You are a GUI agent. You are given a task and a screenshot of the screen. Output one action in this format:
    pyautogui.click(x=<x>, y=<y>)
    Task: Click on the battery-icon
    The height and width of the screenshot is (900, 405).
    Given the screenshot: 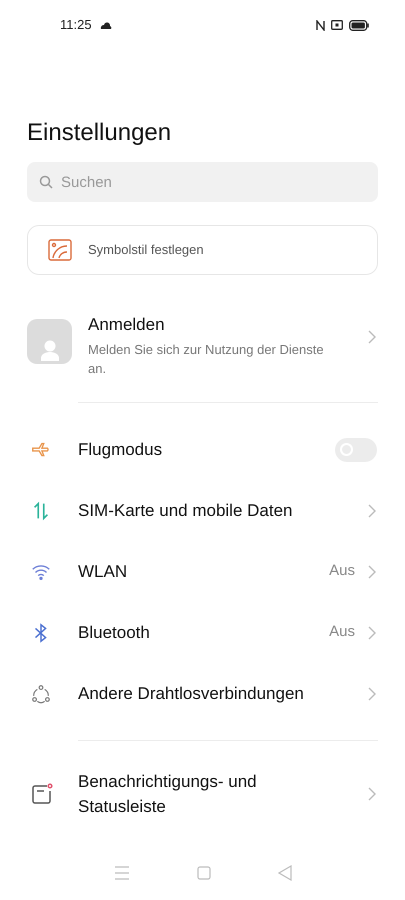 What is the action you would take?
    pyautogui.click(x=359, y=25)
    